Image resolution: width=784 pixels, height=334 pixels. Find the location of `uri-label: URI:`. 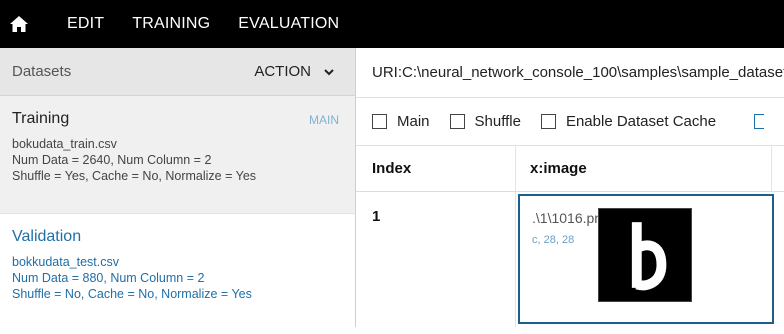

uri-label: URI: is located at coordinates (387, 72).